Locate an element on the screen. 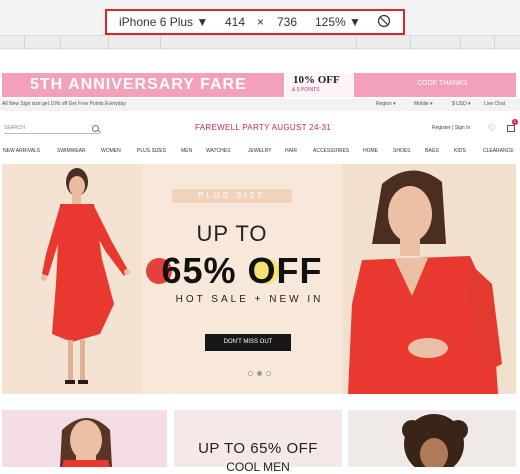  device-toolbar: iPhone 6 Plus ▼ 414 × 736 125% ▼ is located at coordinates (260, 25).